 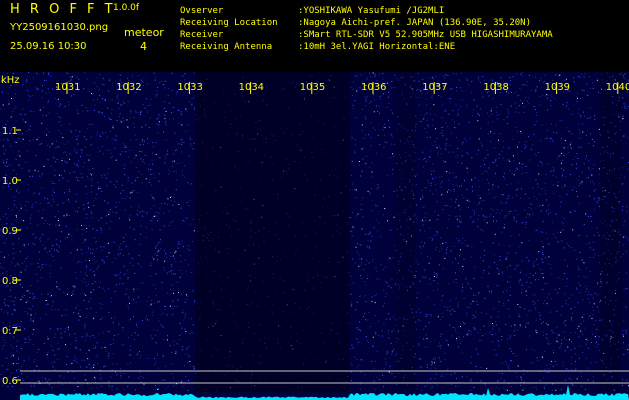 What do you see at coordinates (371, 11) in the screenshot?
I see `observer-value: :YOSHIKAWA Yasufumi /JG2MLI` at bounding box center [371, 11].